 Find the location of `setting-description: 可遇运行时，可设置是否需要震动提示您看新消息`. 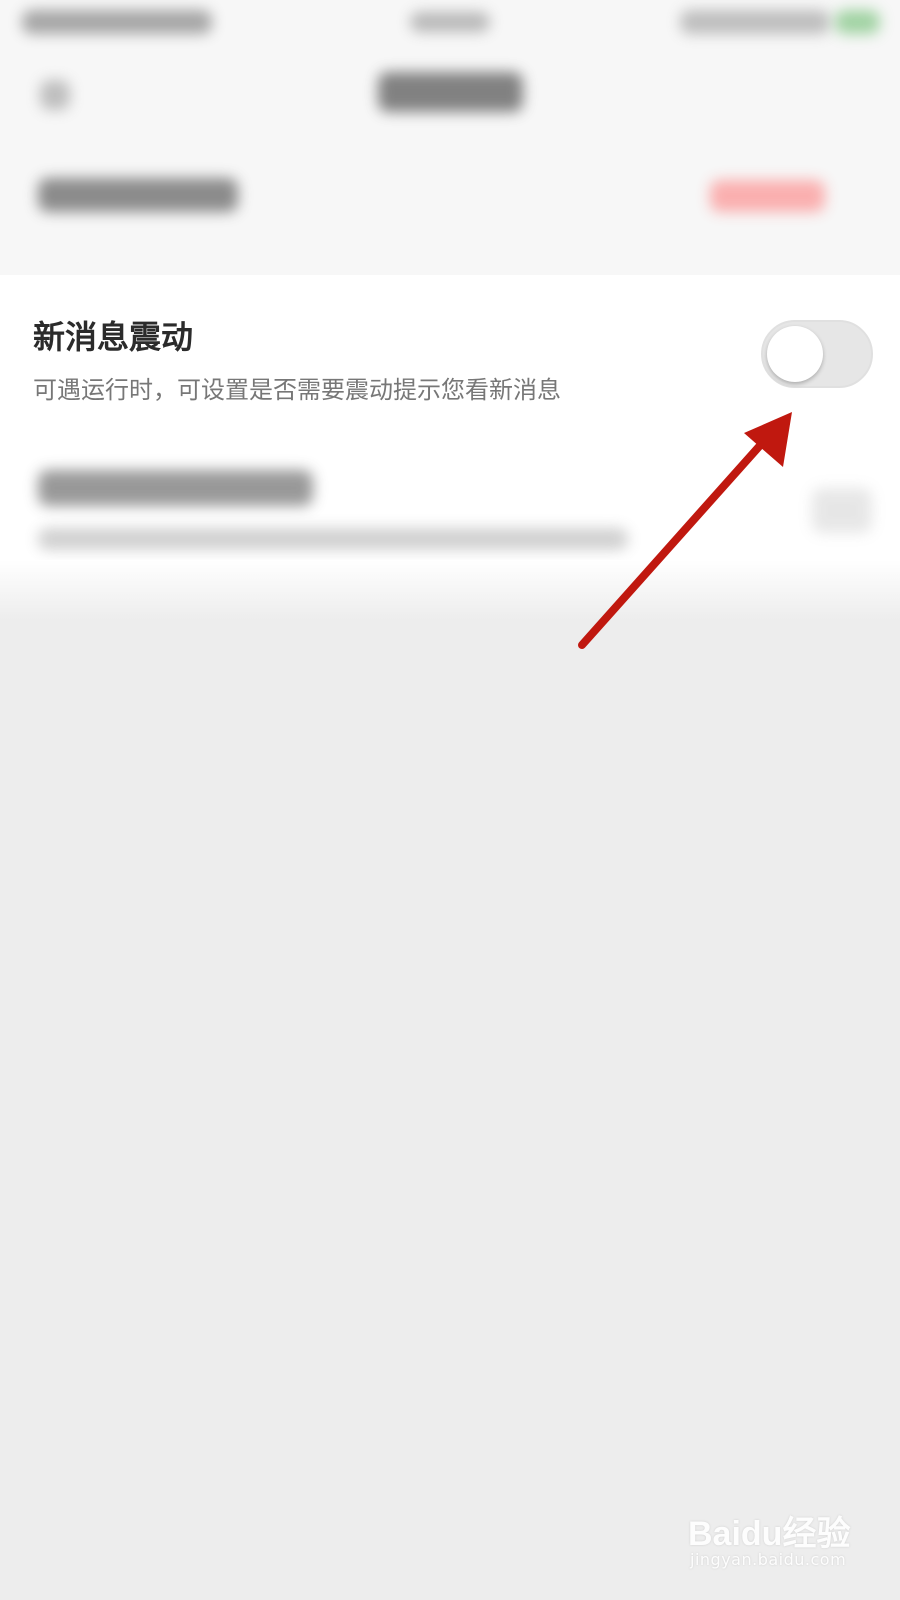

setting-description: 可遇运行时，可设置是否需要震动提示您看新消息 is located at coordinates (297, 390).